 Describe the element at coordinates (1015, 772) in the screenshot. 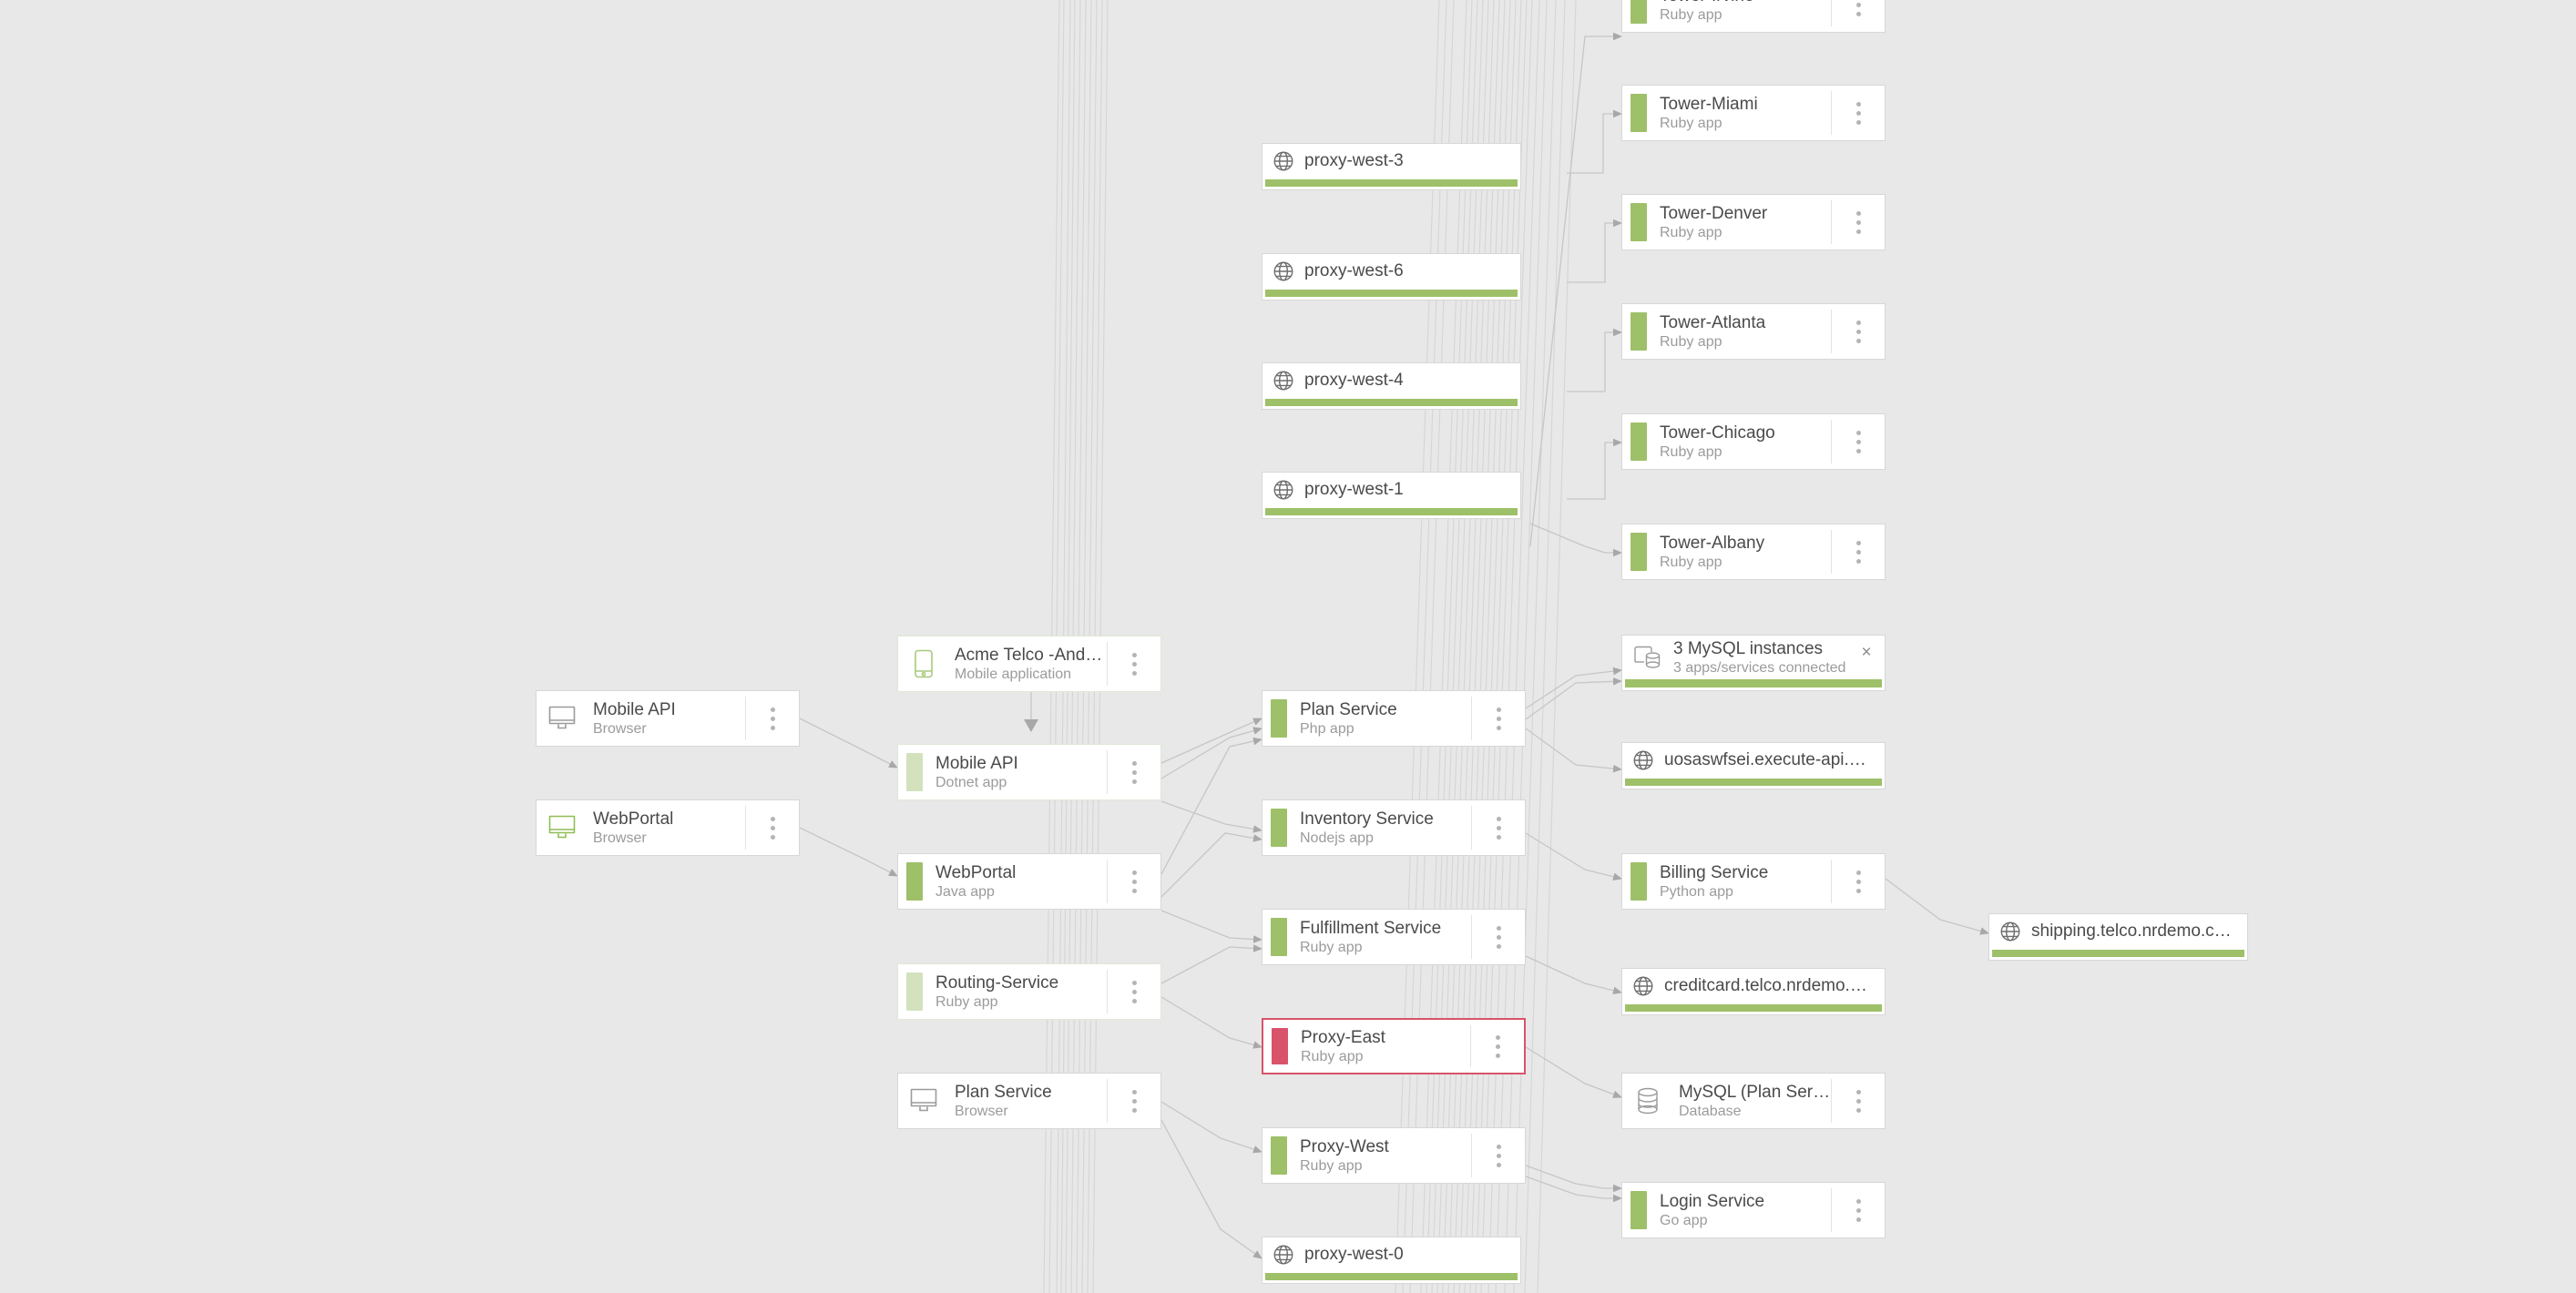

I see `node-text: Mobile API Dotnet app` at that location.